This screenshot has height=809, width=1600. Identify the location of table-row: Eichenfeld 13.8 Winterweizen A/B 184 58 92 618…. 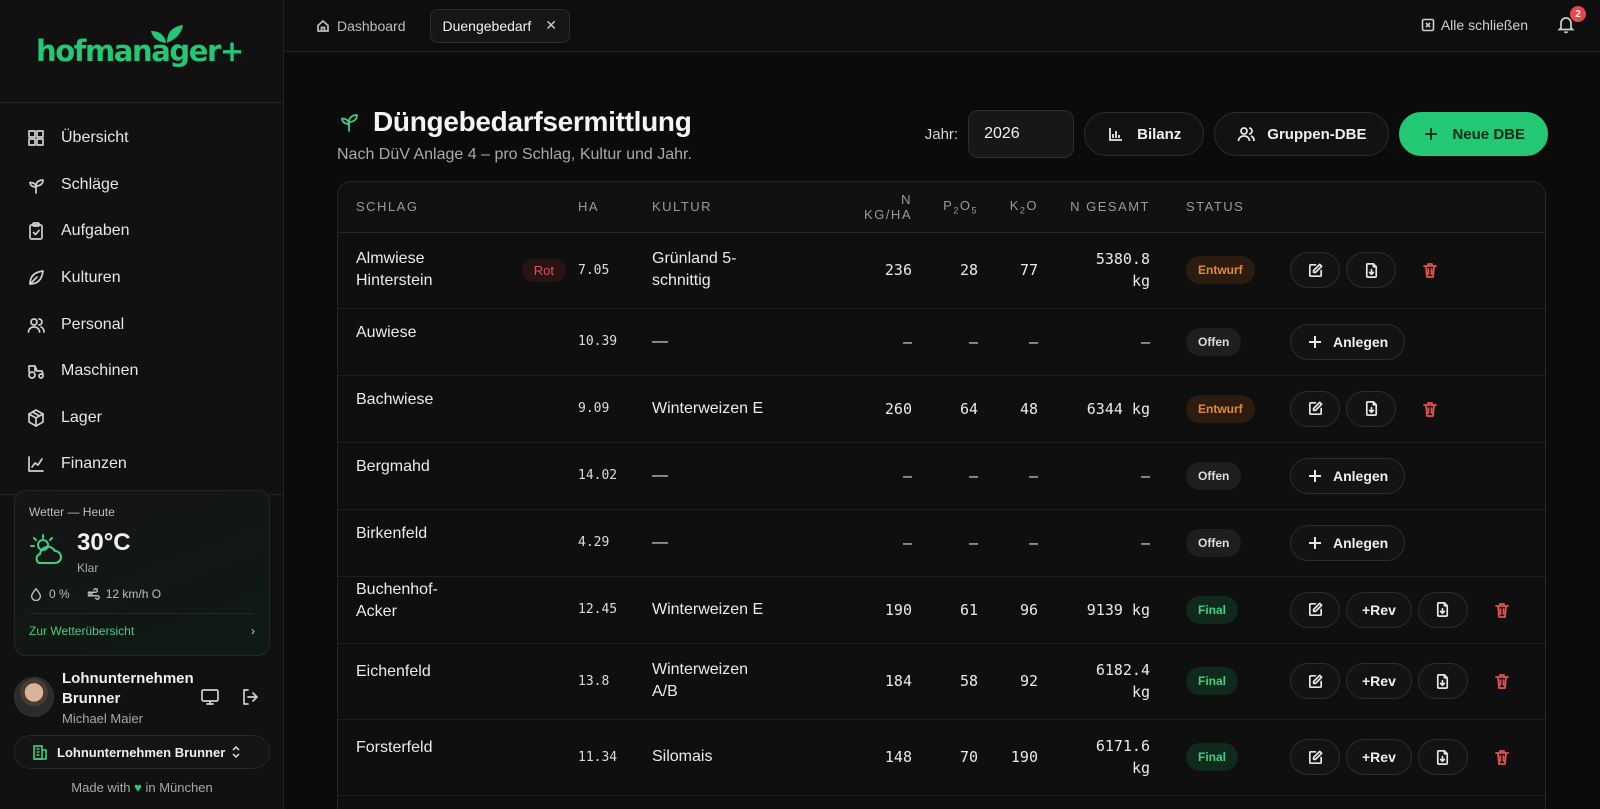
(941, 681).